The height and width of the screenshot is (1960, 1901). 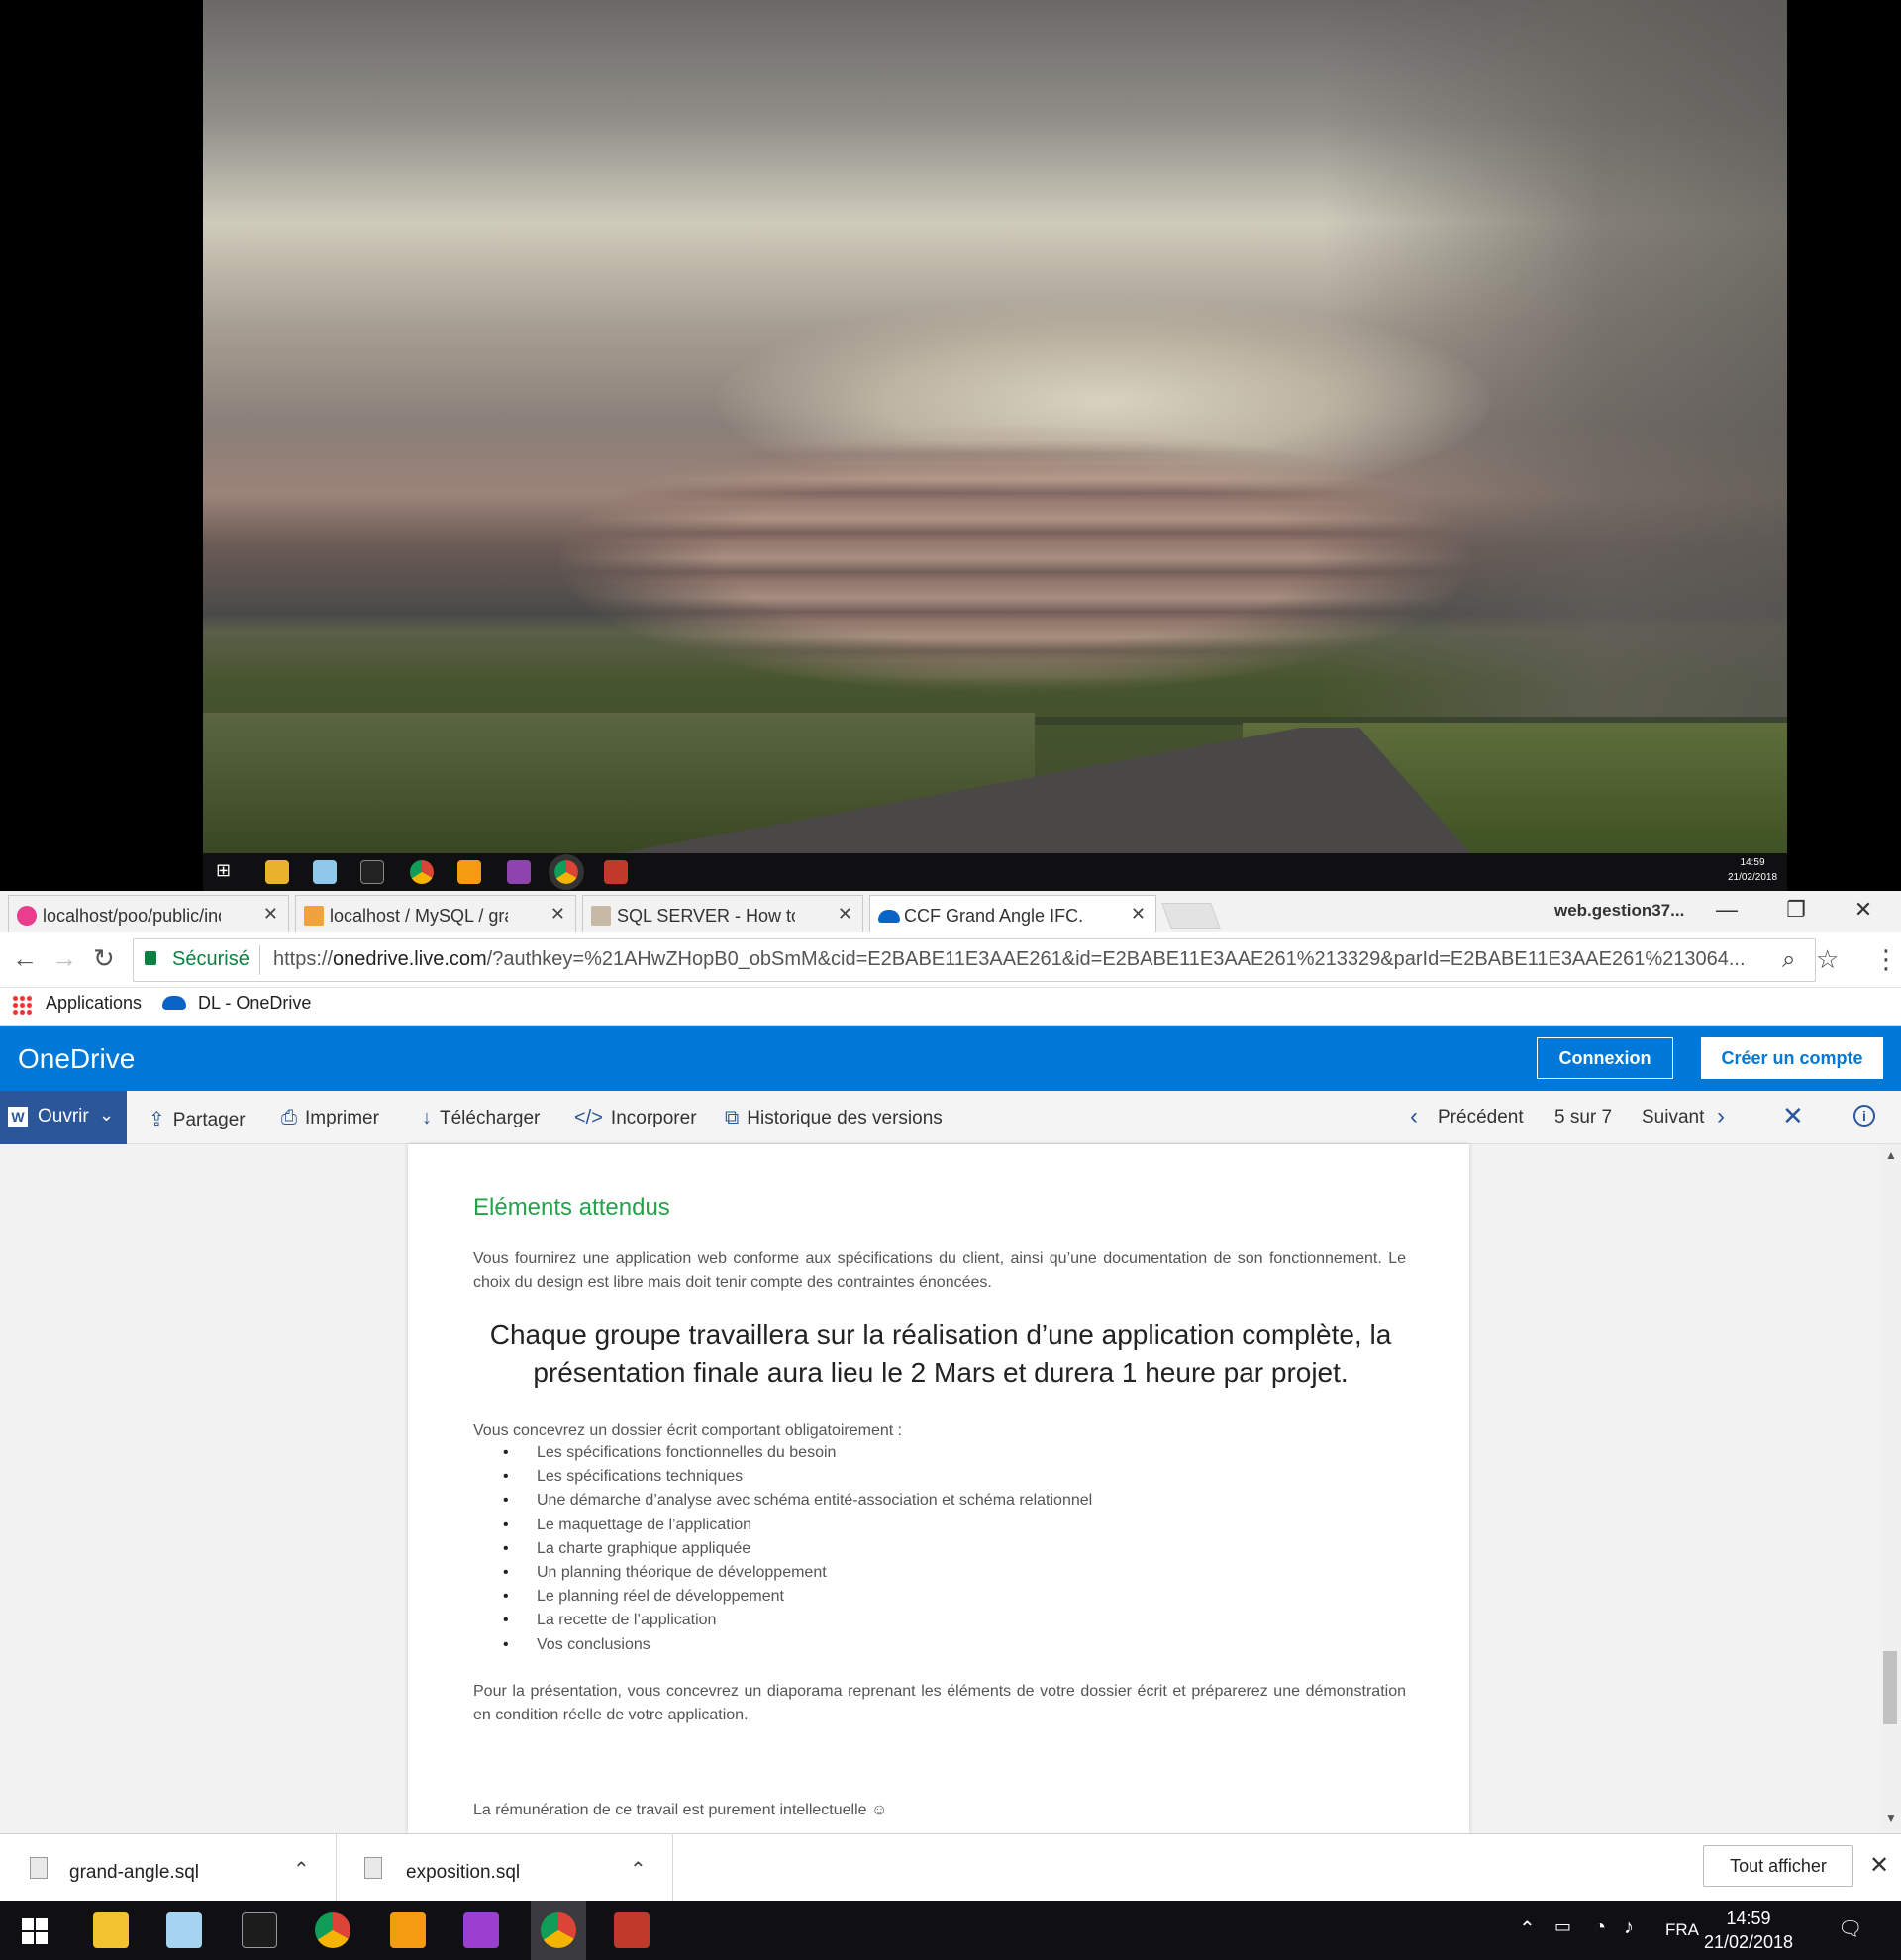 I want to click on download-filename: exposition.sql, so click(x=463, y=1873).